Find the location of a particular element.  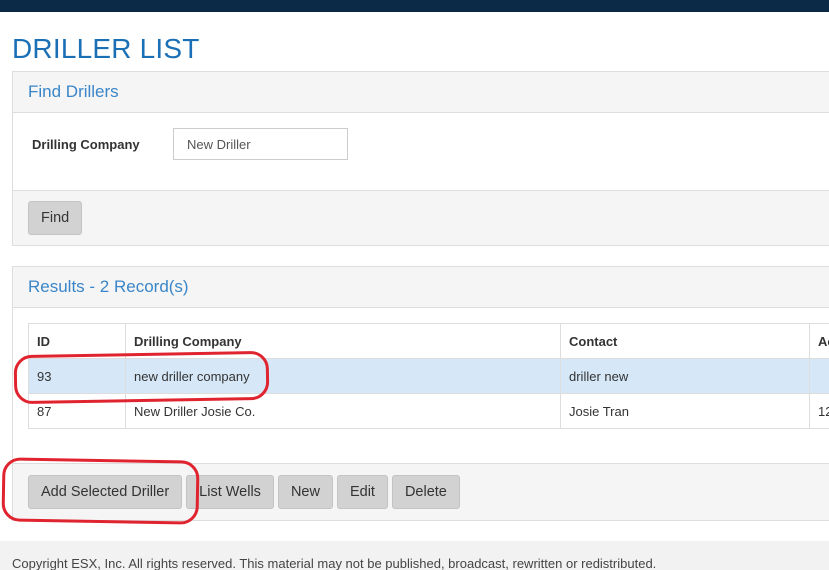

new-button: New is located at coordinates (305, 492).